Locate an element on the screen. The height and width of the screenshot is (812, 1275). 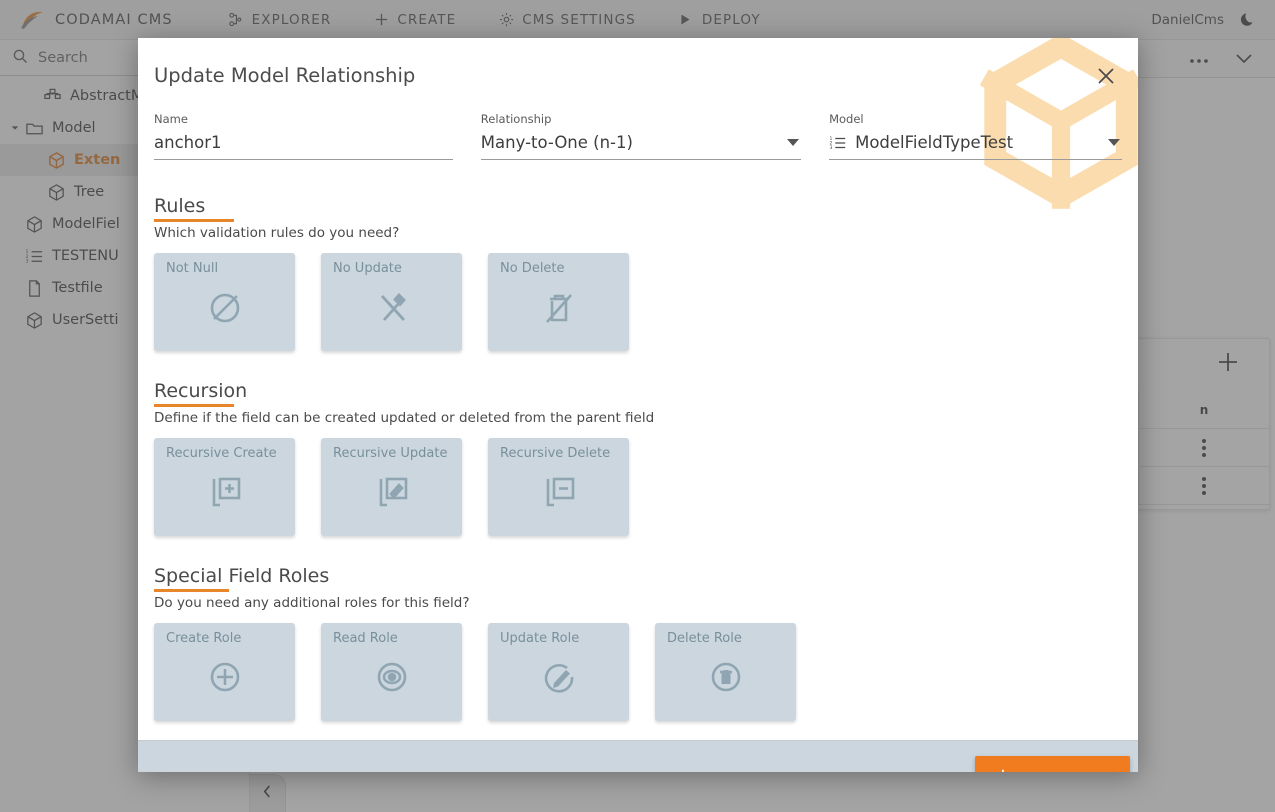
field-relationship-label: Relationship is located at coordinates (516, 119).